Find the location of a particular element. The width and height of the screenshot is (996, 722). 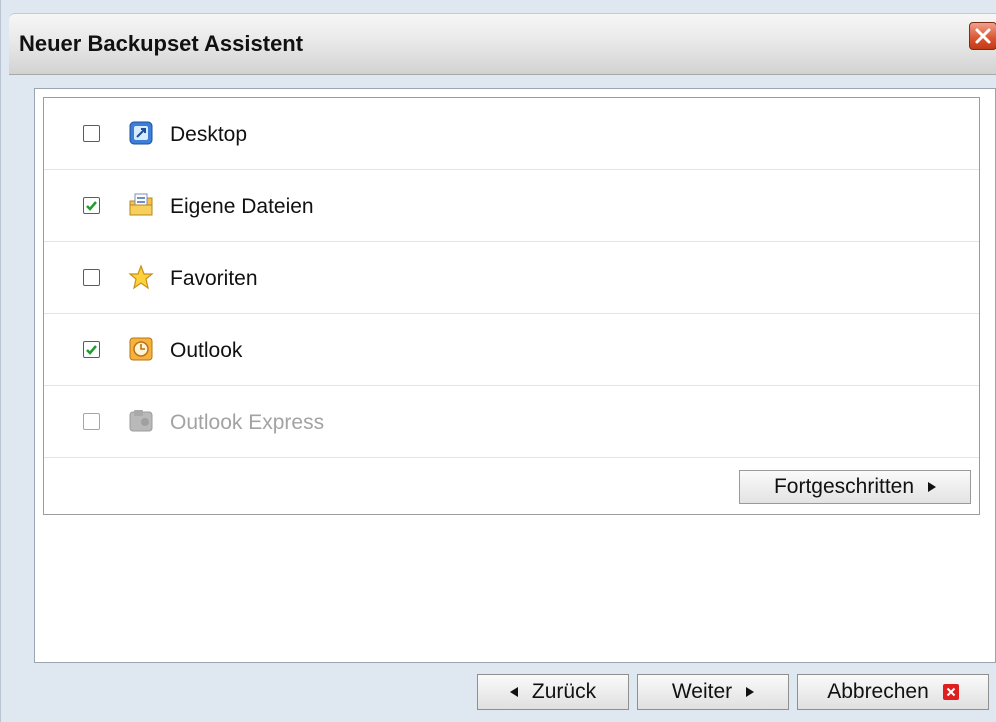

list-item-outlook: Outlook is located at coordinates (511, 350).